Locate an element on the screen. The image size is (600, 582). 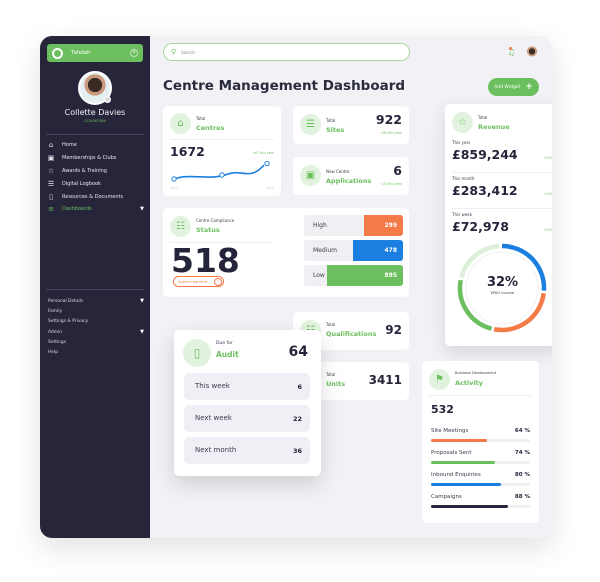
units-value: 3411 is located at coordinates (385, 380).